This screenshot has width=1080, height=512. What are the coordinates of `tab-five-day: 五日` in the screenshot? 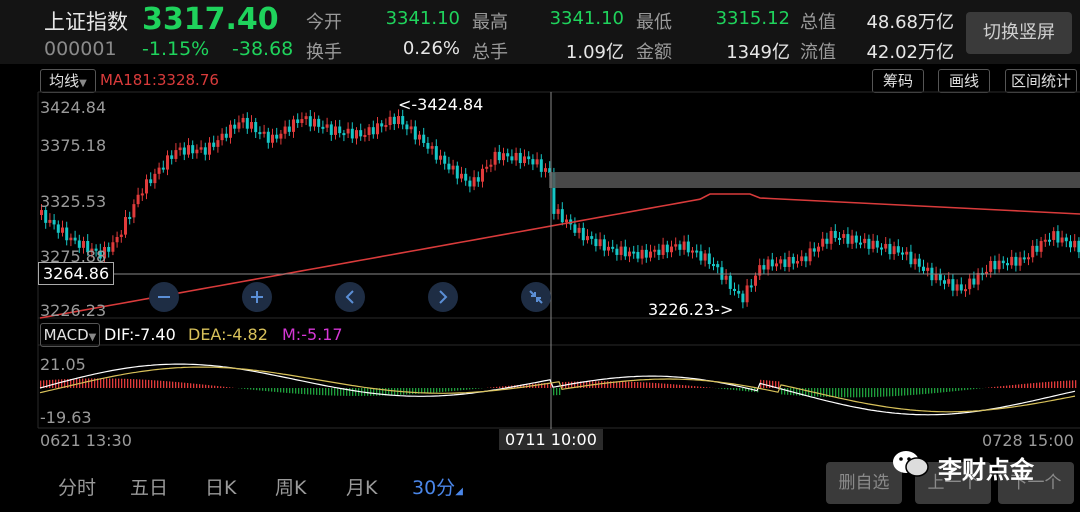 It's located at (149, 486).